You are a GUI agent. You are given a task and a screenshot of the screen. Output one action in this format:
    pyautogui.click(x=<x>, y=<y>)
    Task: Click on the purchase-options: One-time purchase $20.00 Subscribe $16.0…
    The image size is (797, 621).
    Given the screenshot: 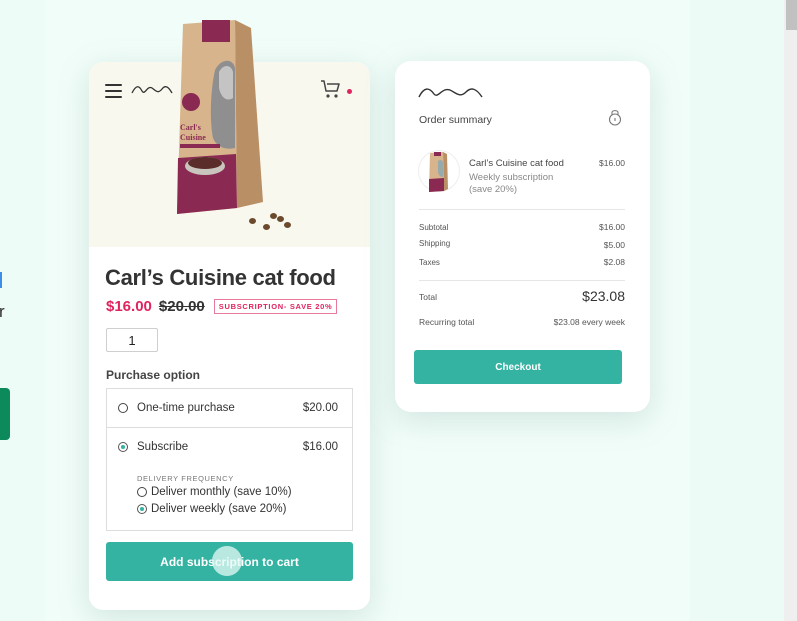 What is the action you would take?
    pyautogui.click(x=229, y=459)
    